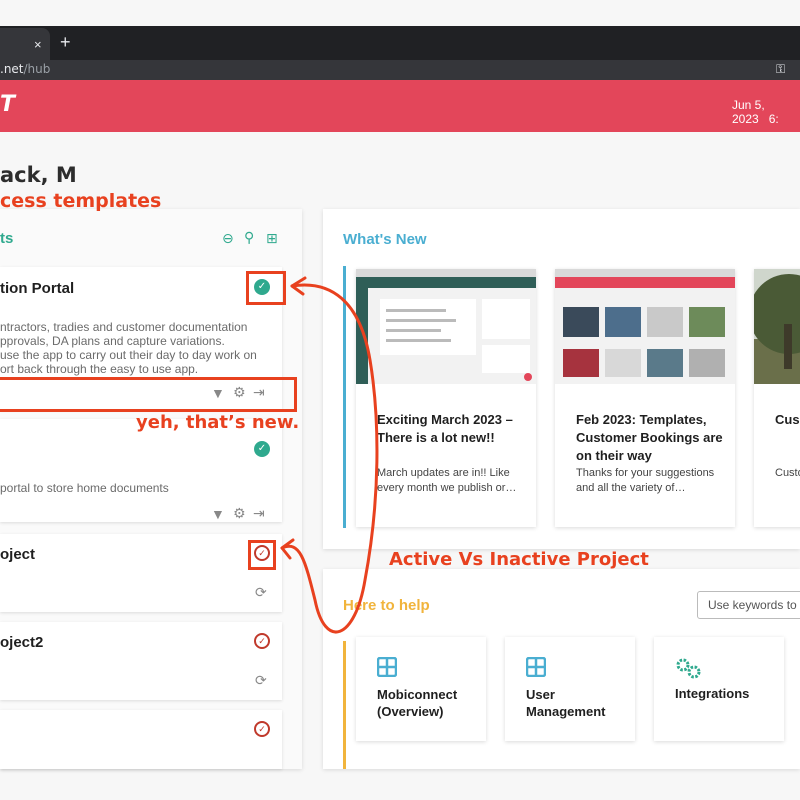 This screenshot has width=800, height=800. What do you see at coordinates (329, 455) in the screenshot?
I see `annotation-arrow` at bounding box center [329, 455].